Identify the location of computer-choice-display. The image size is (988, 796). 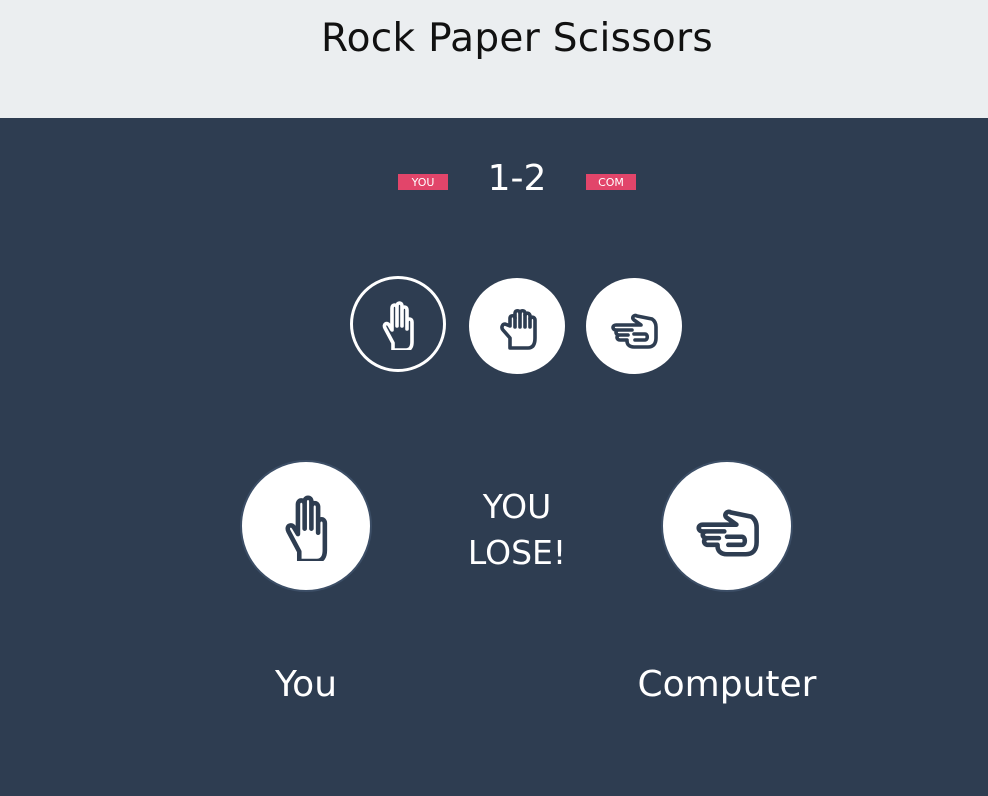
(727, 526).